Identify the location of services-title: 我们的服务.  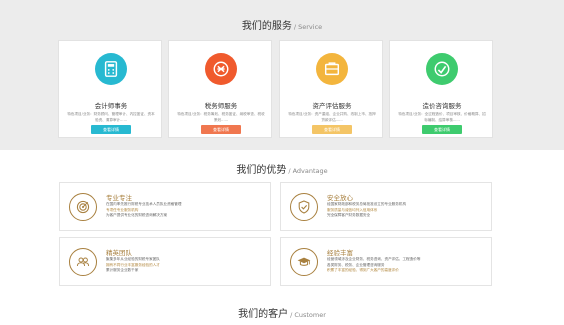
(266, 26).